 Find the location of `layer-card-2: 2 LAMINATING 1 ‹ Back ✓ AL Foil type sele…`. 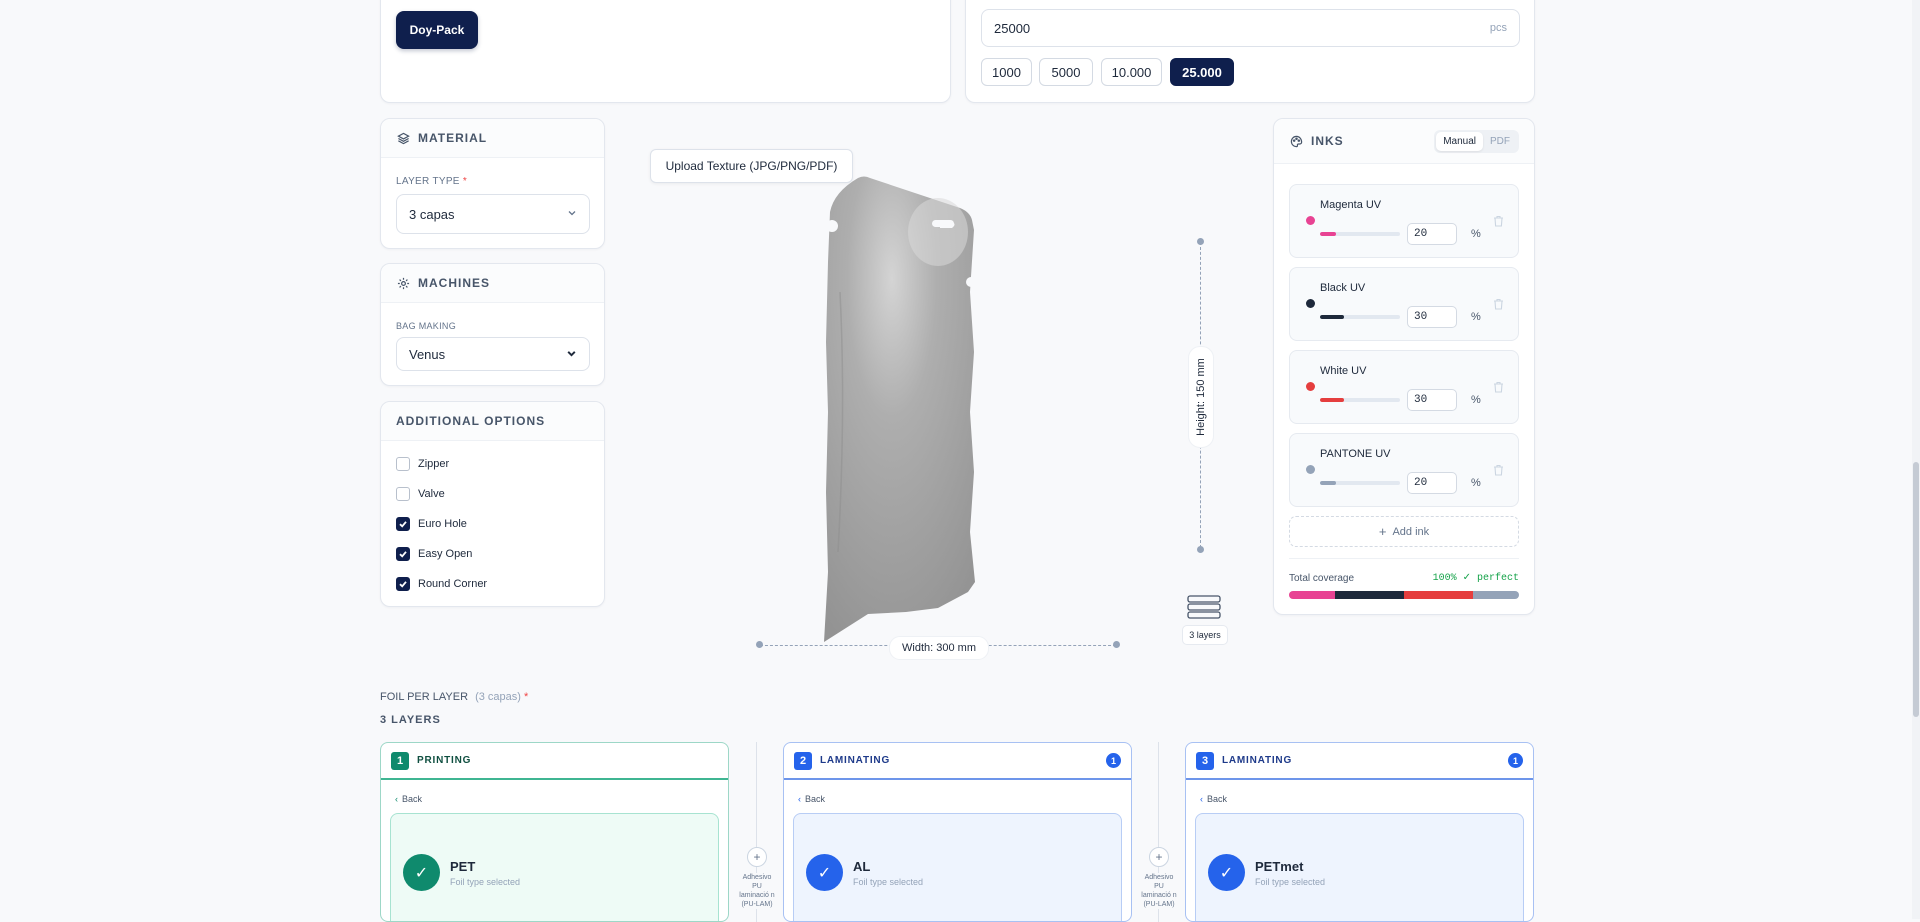

layer-card-2: 2 LAMINATING 1 ‹ Back ✓ AL Foil type sele… is located at coordinates (957, 832).